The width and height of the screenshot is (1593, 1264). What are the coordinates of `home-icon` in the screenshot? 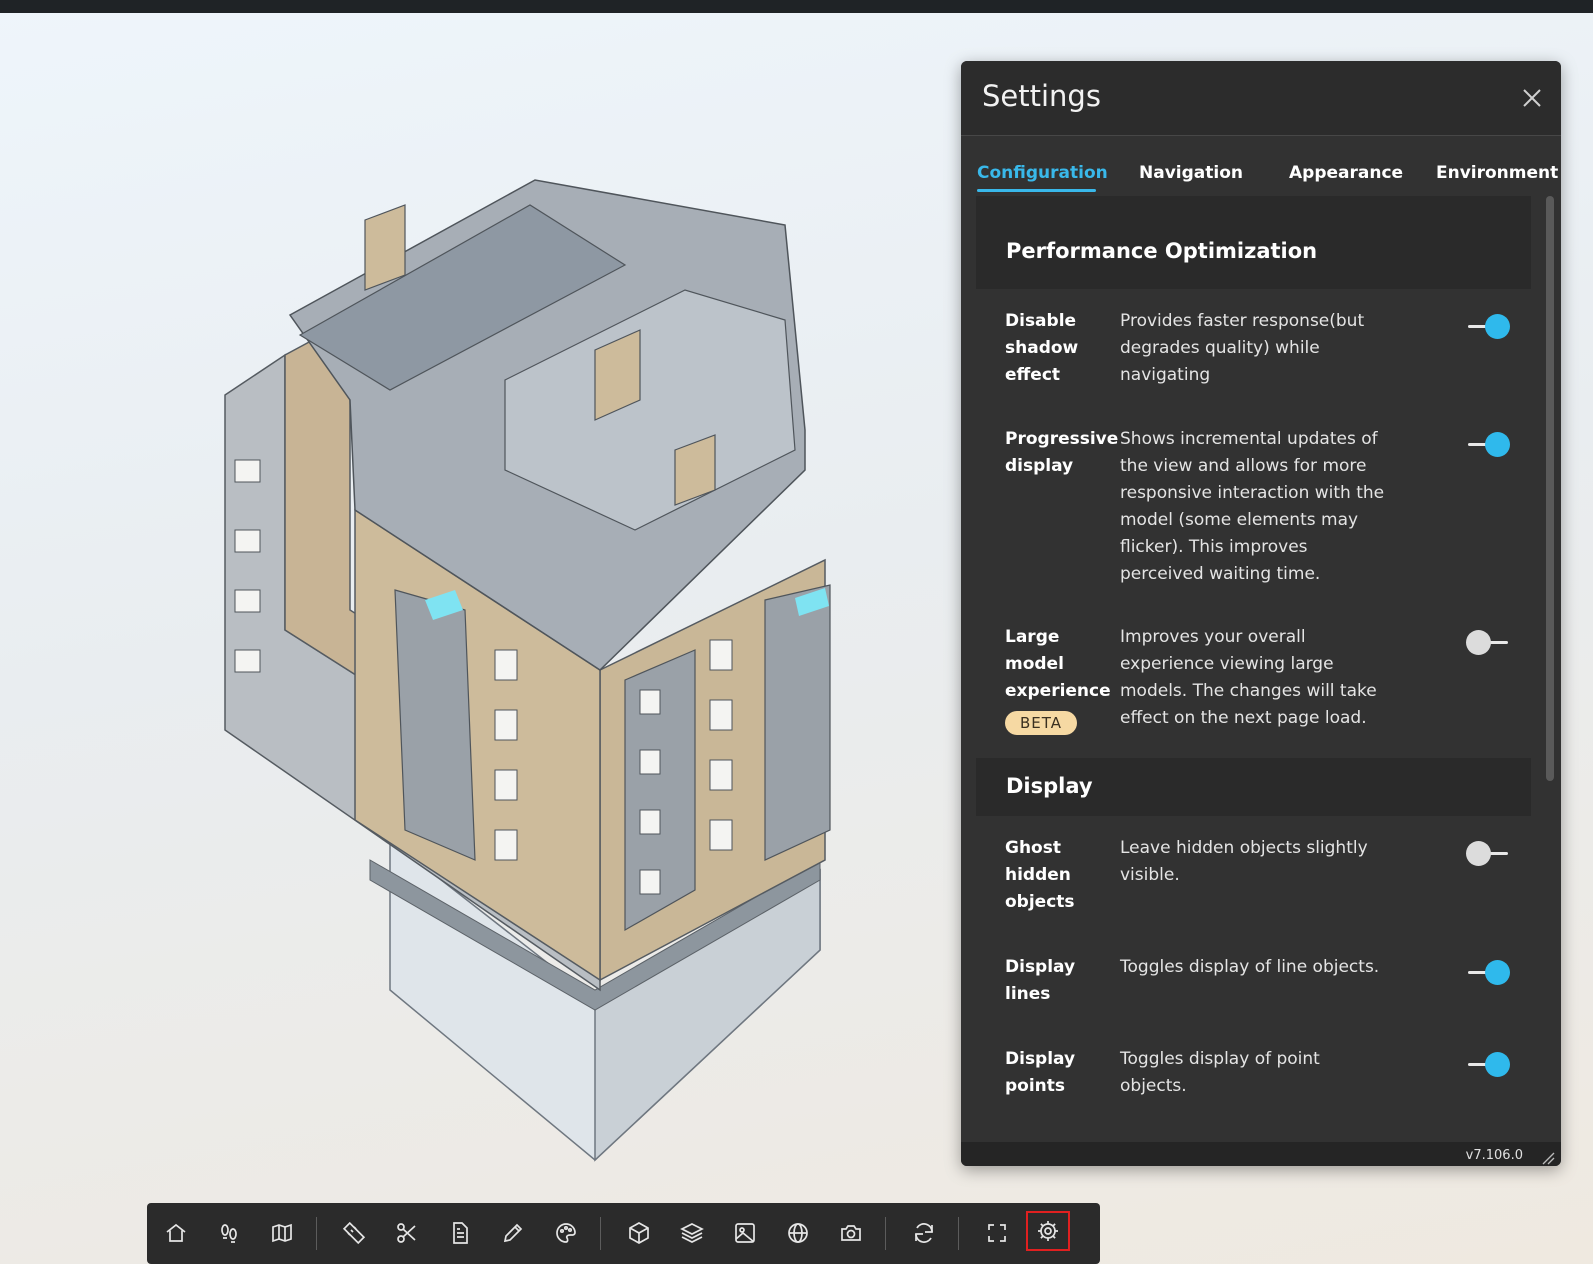 It's located at (176, 1233).